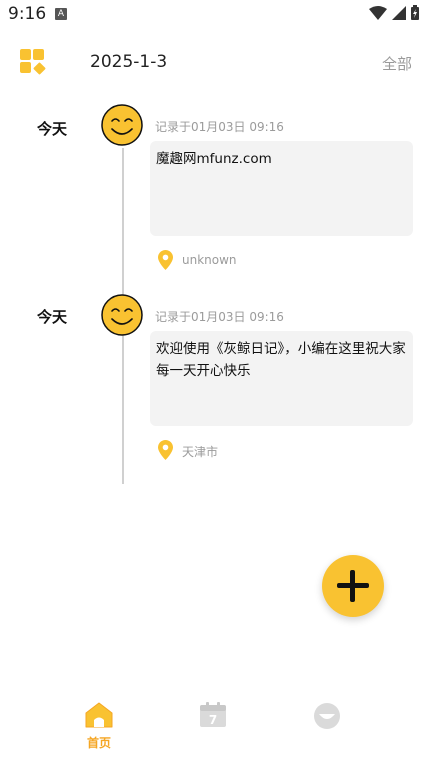 Image resolution: width=427 pixels, height=760 pixels. What do you see at coordinates (327, 716) in the screenshot?
I see `mood-face-icon` at bounding box center [327, 716].